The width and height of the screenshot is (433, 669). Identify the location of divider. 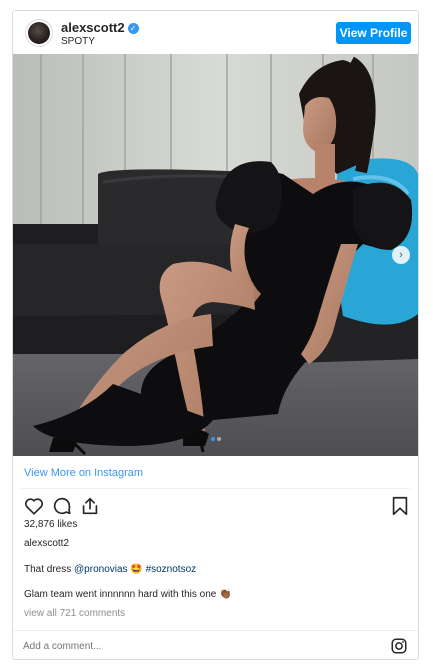
(215, 488).